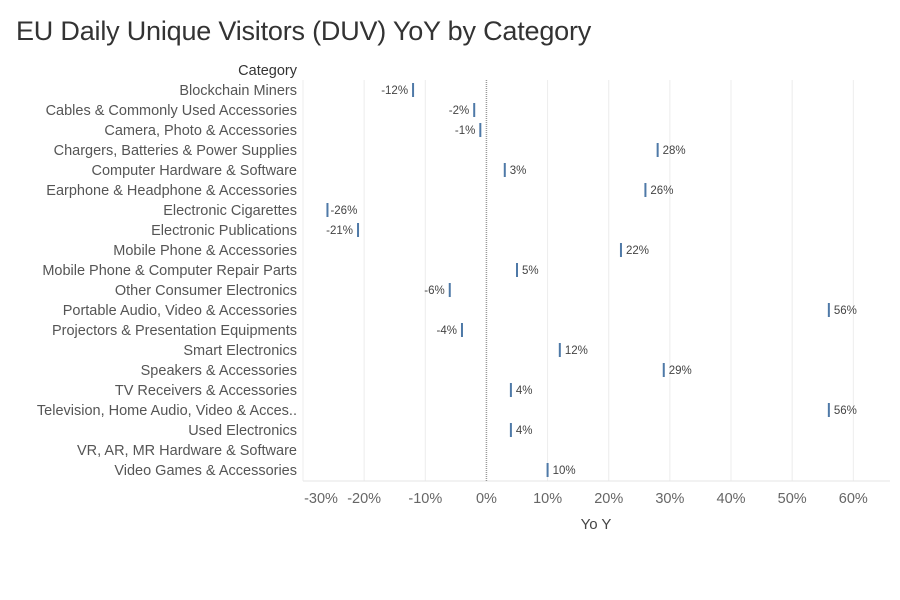  I want to click on x-tick-label: -30%, so click(321, 499).